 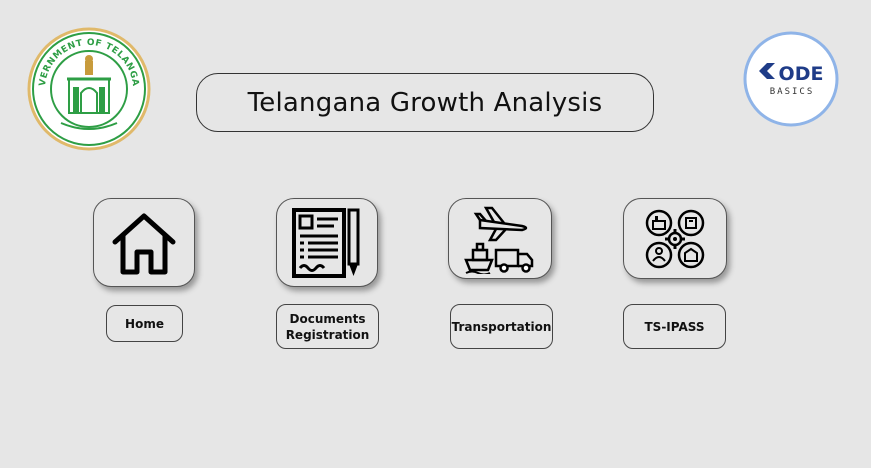 I want to click on page-title-box: Telangana Growth Analysis, so click(x=425, y=102).